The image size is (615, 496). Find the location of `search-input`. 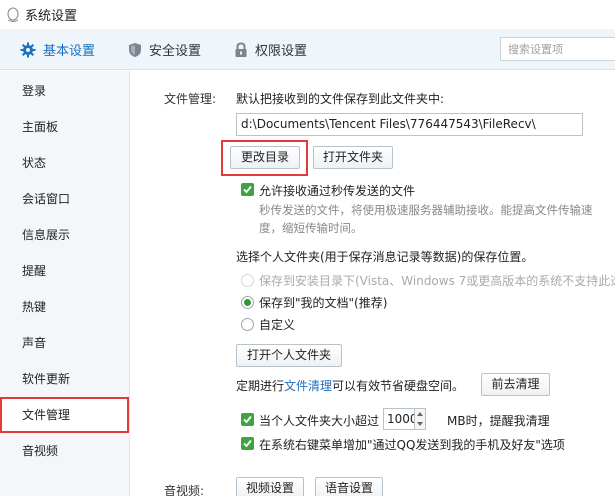

search-input is located at coordinates (557, 49).